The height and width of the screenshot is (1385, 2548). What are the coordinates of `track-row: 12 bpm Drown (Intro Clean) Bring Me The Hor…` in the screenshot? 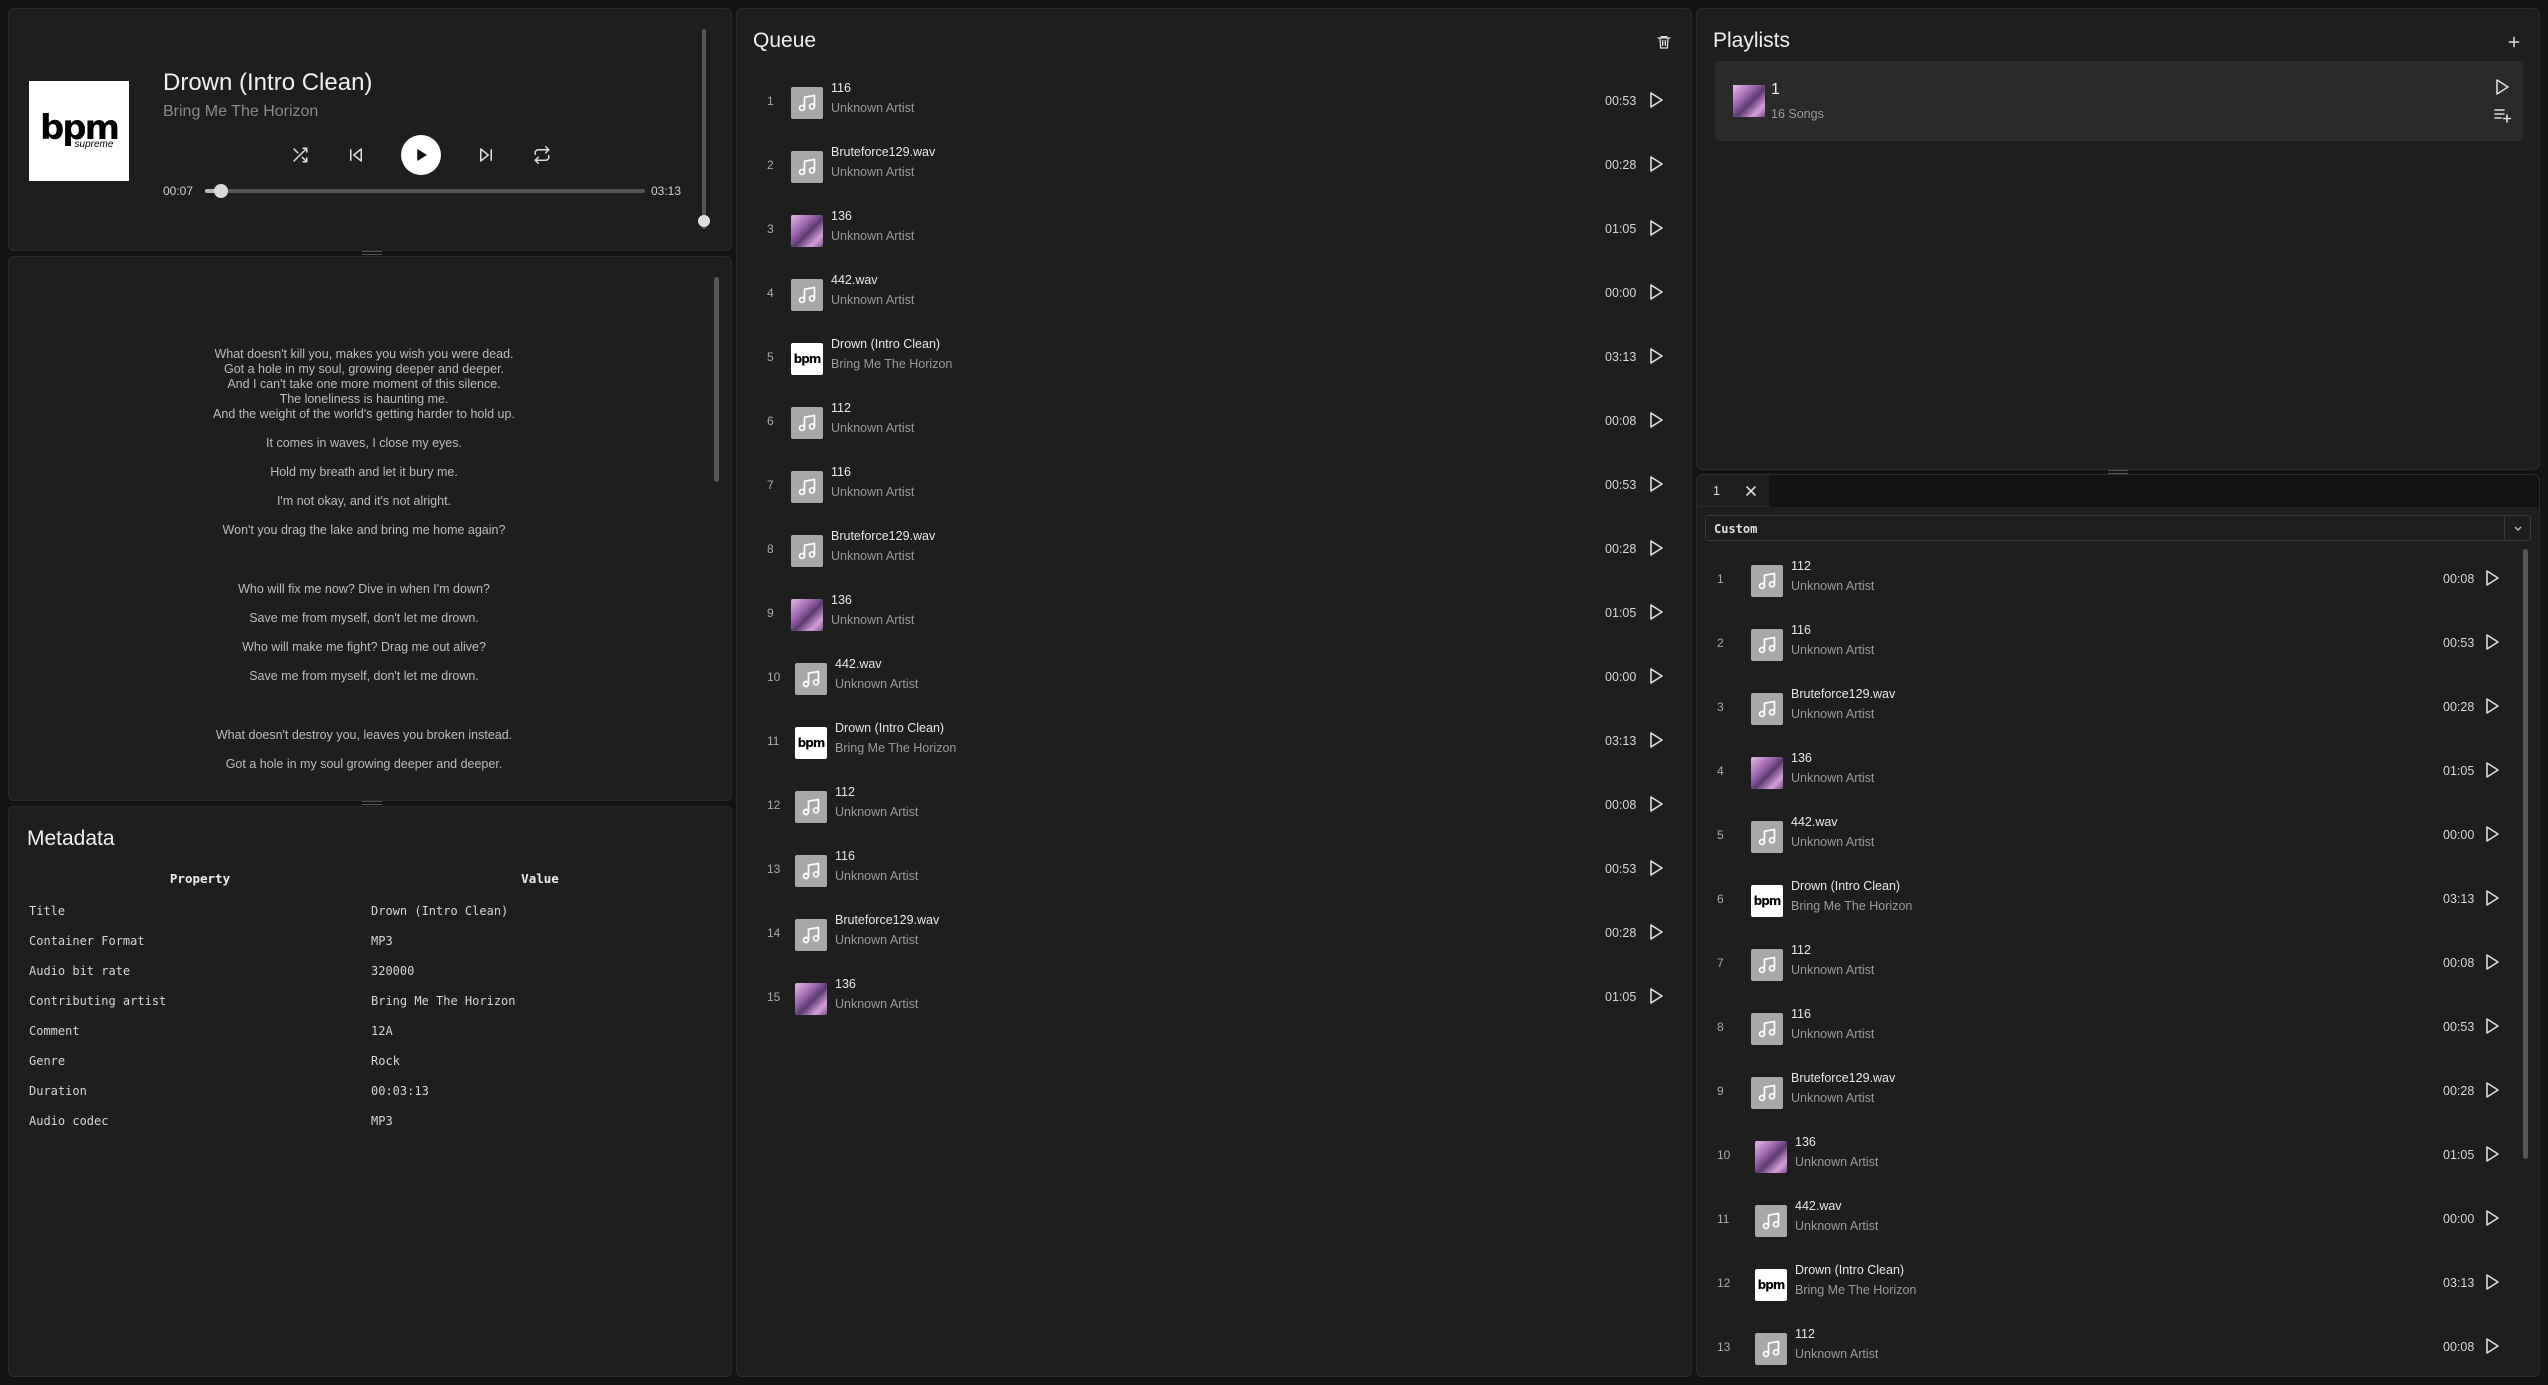 It's located at (2118, 1283).